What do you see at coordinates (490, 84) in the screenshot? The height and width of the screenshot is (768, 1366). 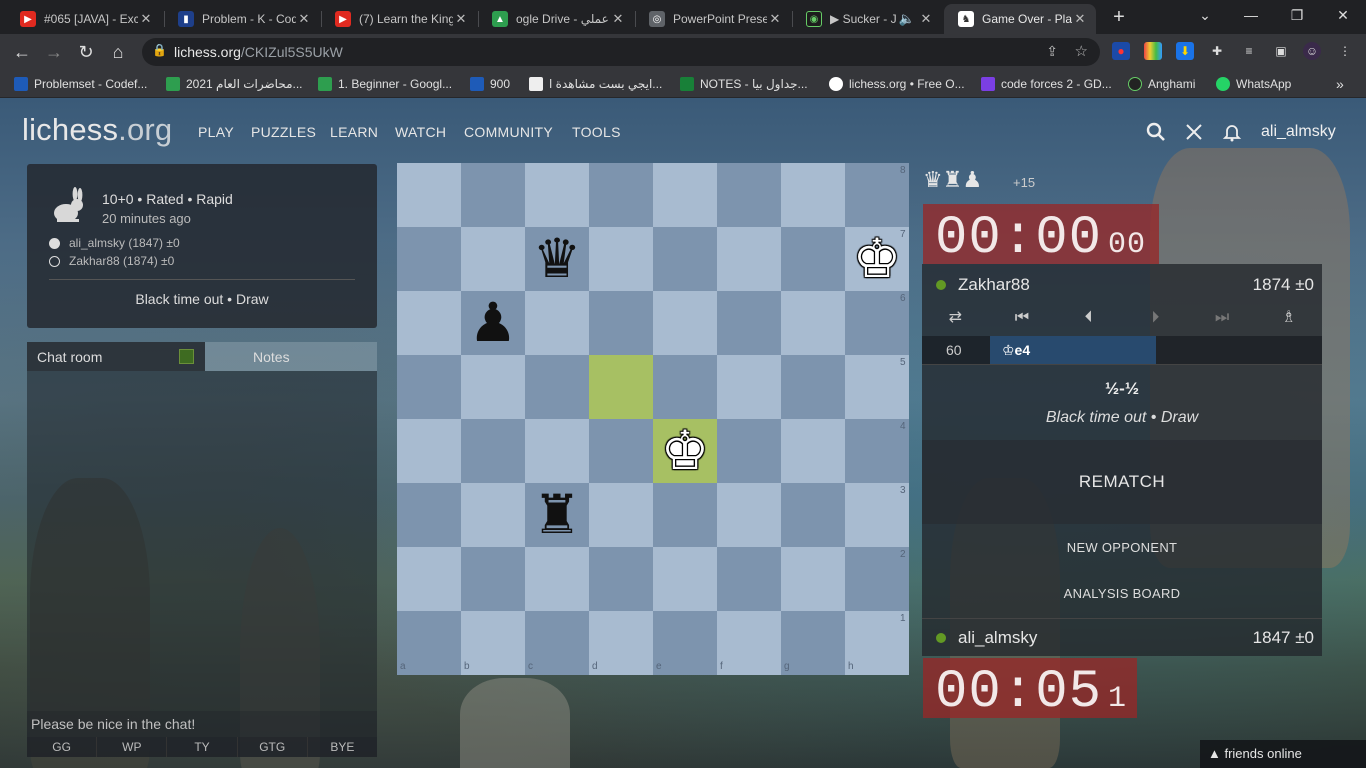 I see `bookmark-item: 900` at bounding box center [490, 84].